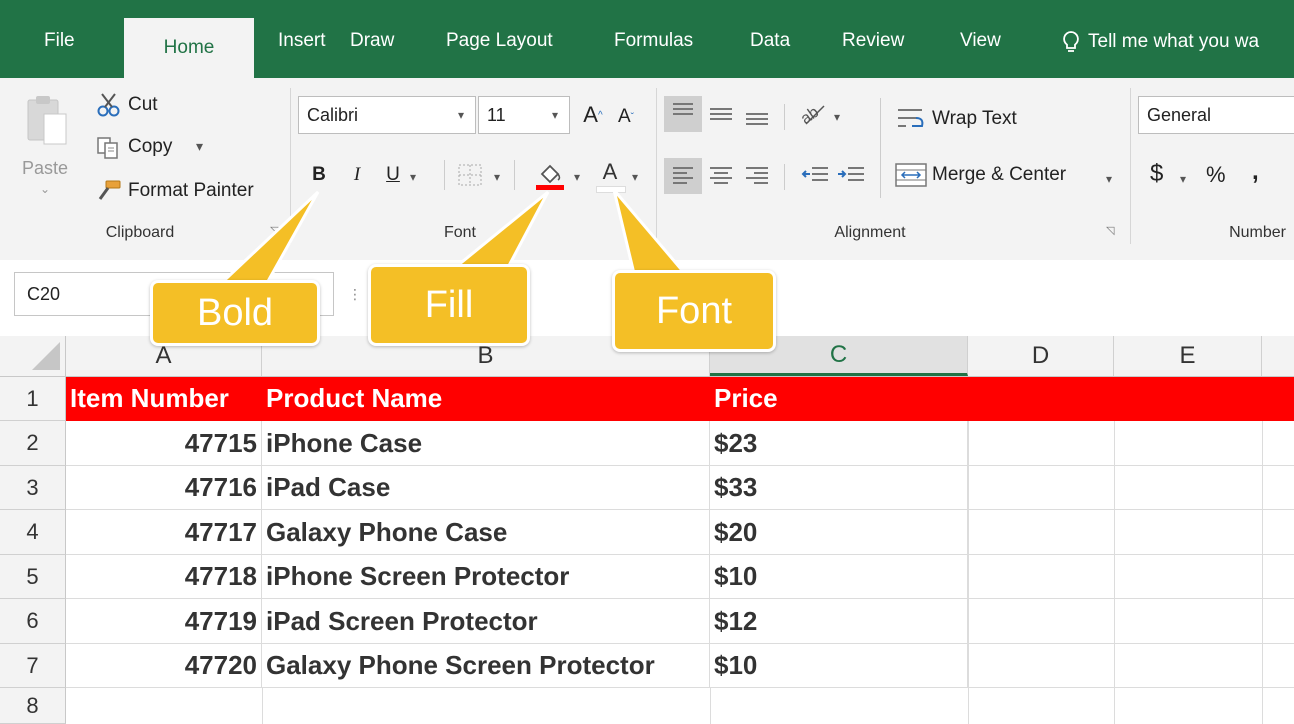 This screenshot has height=724, width=1294. I want to click on callout-bold: Bold, so click(235, 313).